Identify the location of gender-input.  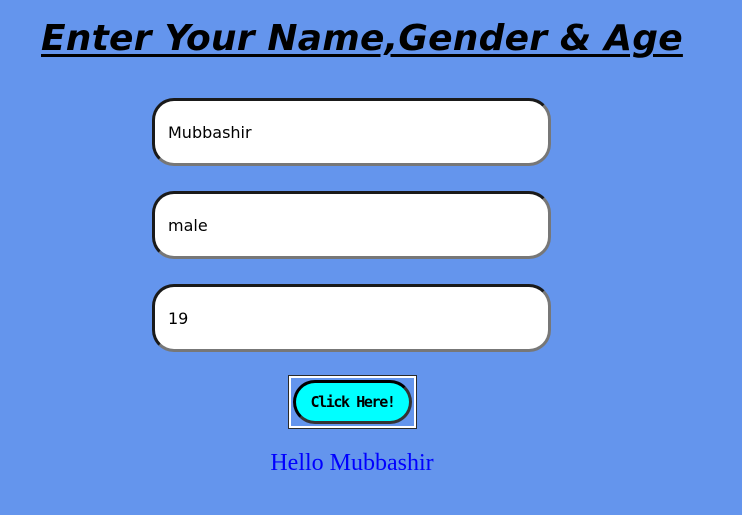
(351, 225).